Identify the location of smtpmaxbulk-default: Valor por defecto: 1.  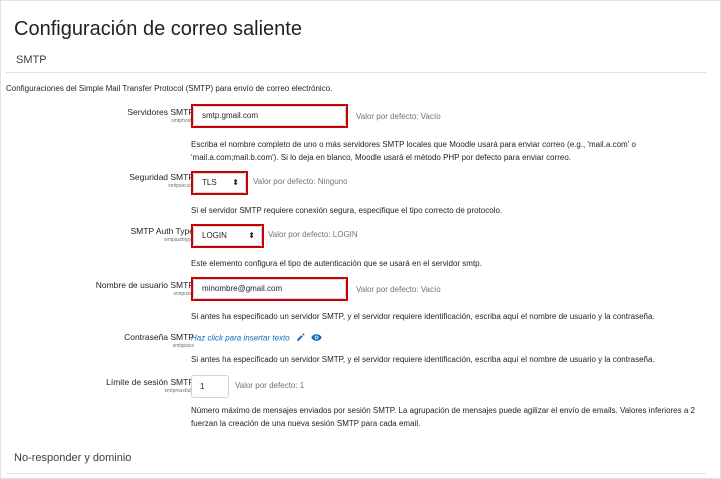
(270, 385).